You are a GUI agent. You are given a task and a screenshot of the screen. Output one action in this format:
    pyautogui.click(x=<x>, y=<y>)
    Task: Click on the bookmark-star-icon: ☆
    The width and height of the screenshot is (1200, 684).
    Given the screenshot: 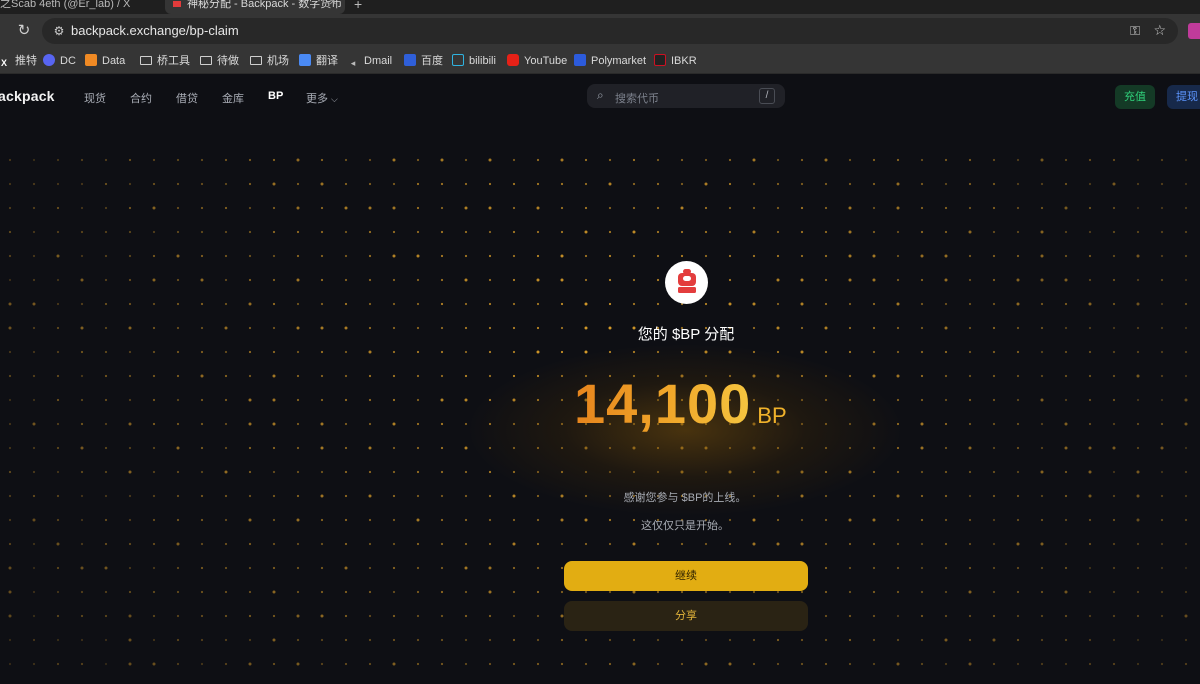 What is the action you would take?
    pyautogui.click(x=1159, y=30)
    